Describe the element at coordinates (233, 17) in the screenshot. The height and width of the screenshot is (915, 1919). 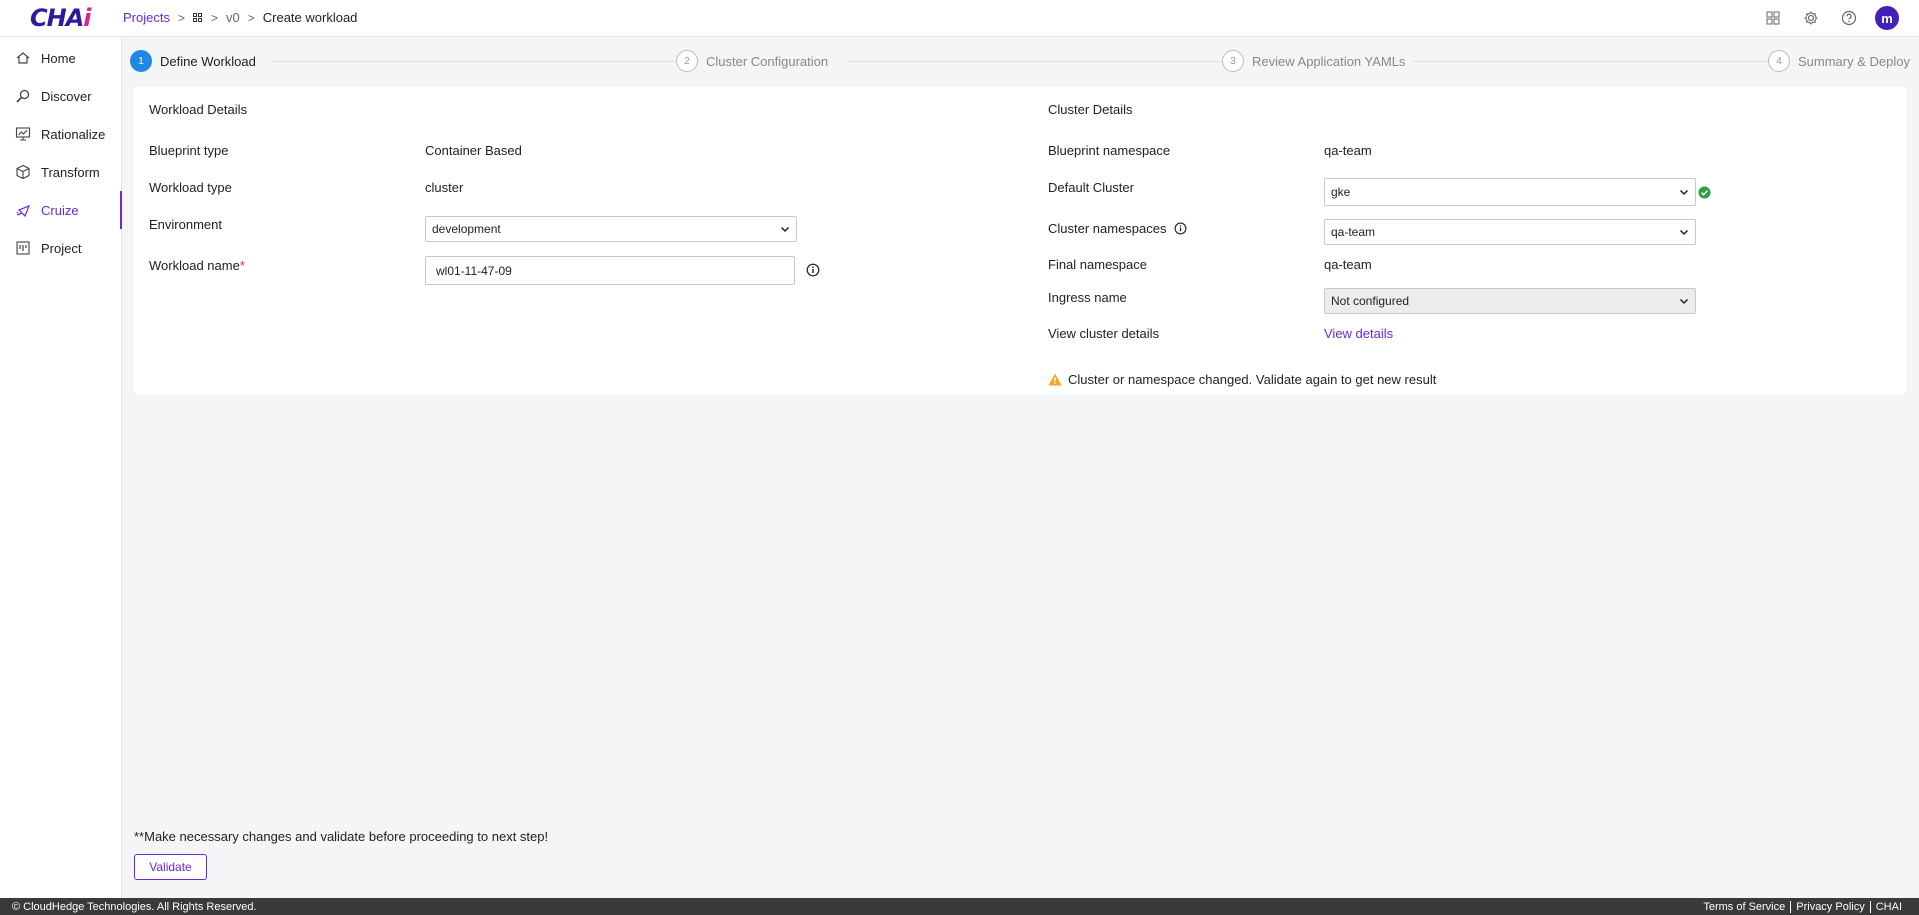
I see `breadcrumb-version: v0` at that location.